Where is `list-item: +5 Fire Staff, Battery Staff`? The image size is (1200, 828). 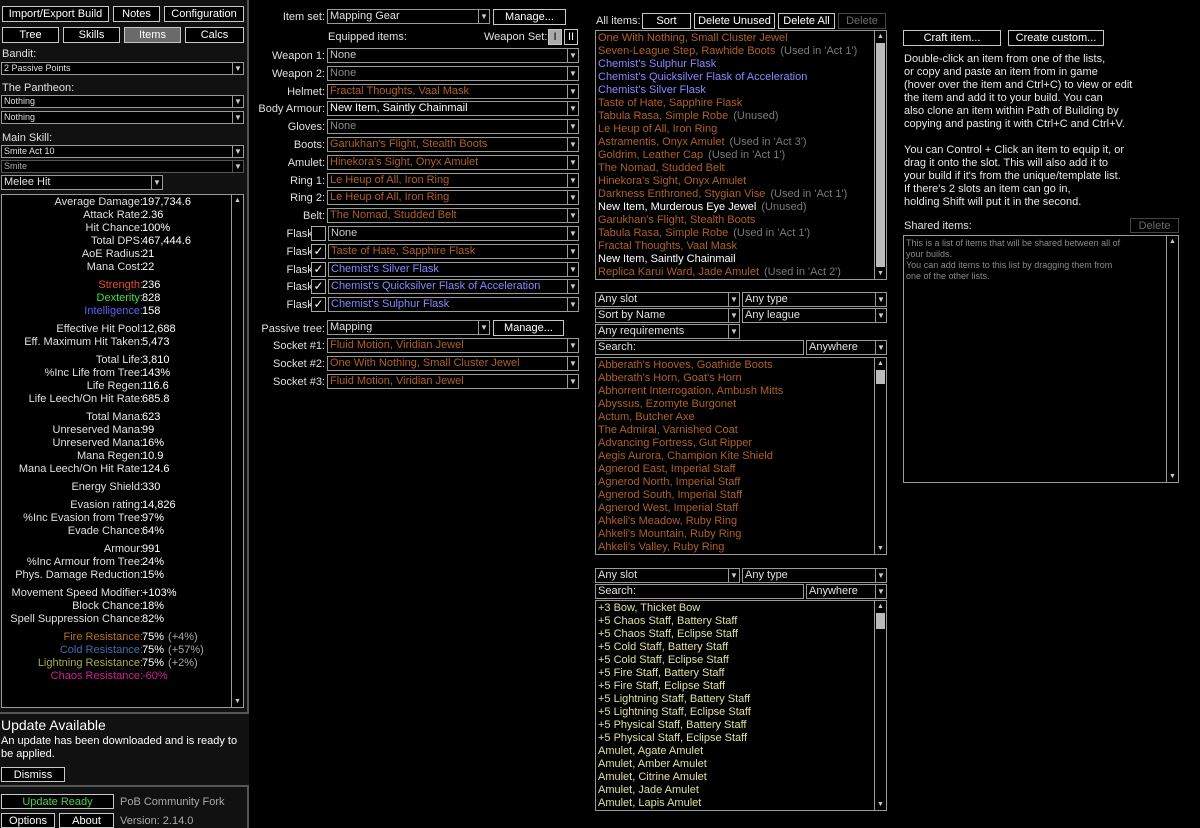 list-item: +5 Fire Staff, Battery Staff is located at coordinates (735, 673).